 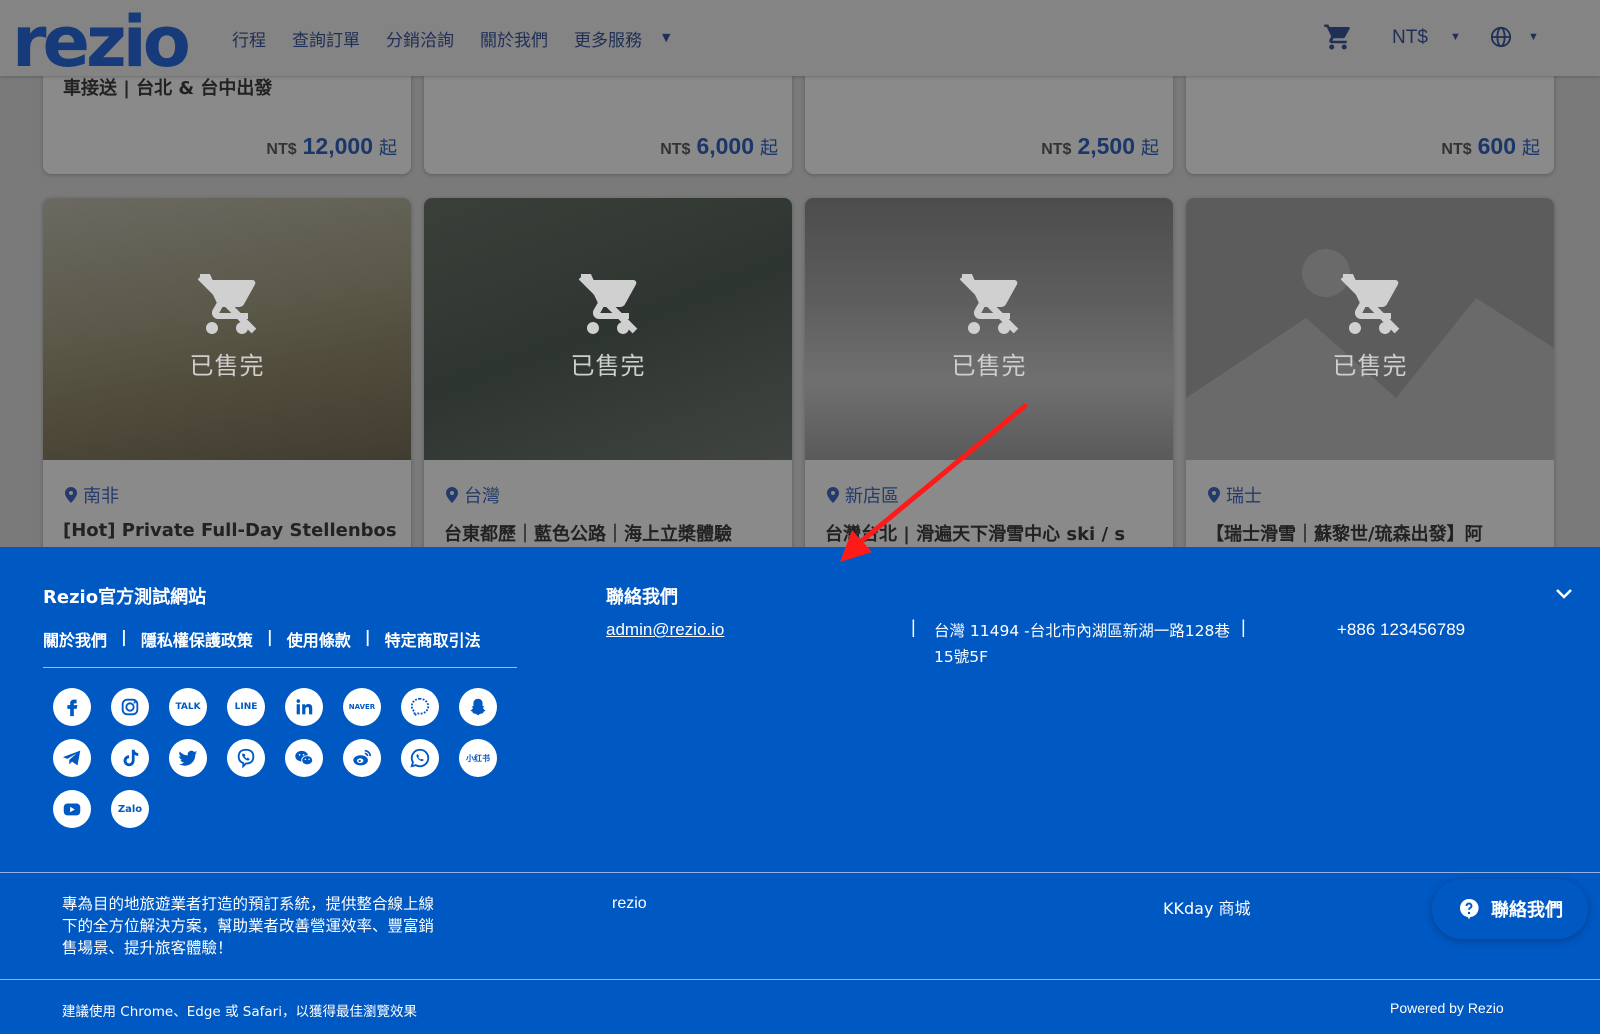 I want to click on xiaohongshu-icon: 小红书, so click(x=478, y=758).